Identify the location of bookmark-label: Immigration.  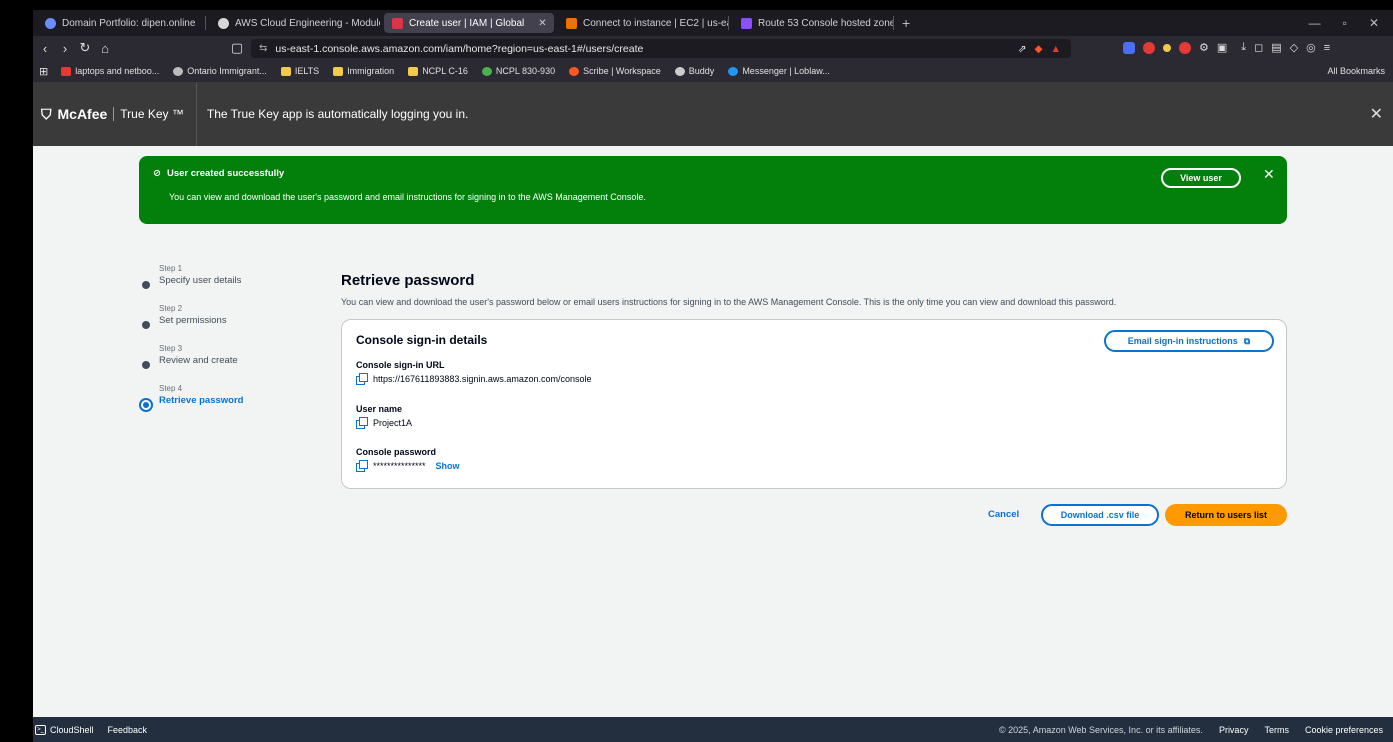
(371, 71).